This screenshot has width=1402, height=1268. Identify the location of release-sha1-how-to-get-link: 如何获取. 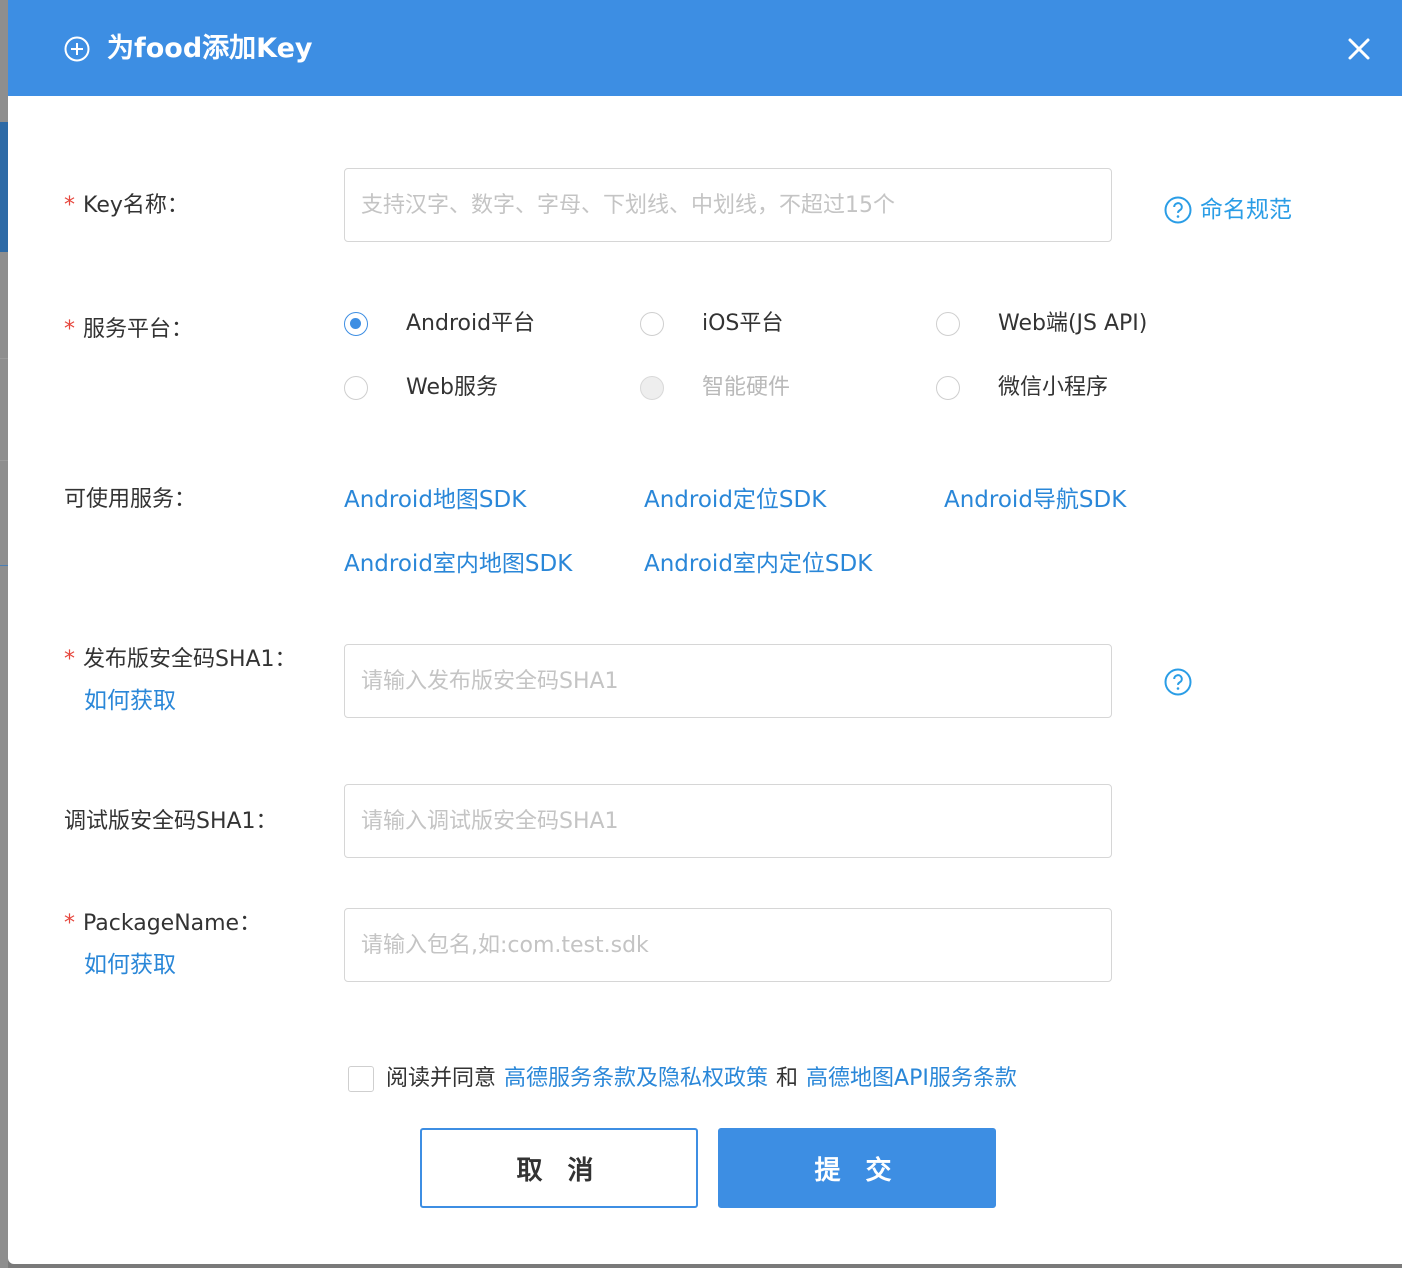
(130, 701).